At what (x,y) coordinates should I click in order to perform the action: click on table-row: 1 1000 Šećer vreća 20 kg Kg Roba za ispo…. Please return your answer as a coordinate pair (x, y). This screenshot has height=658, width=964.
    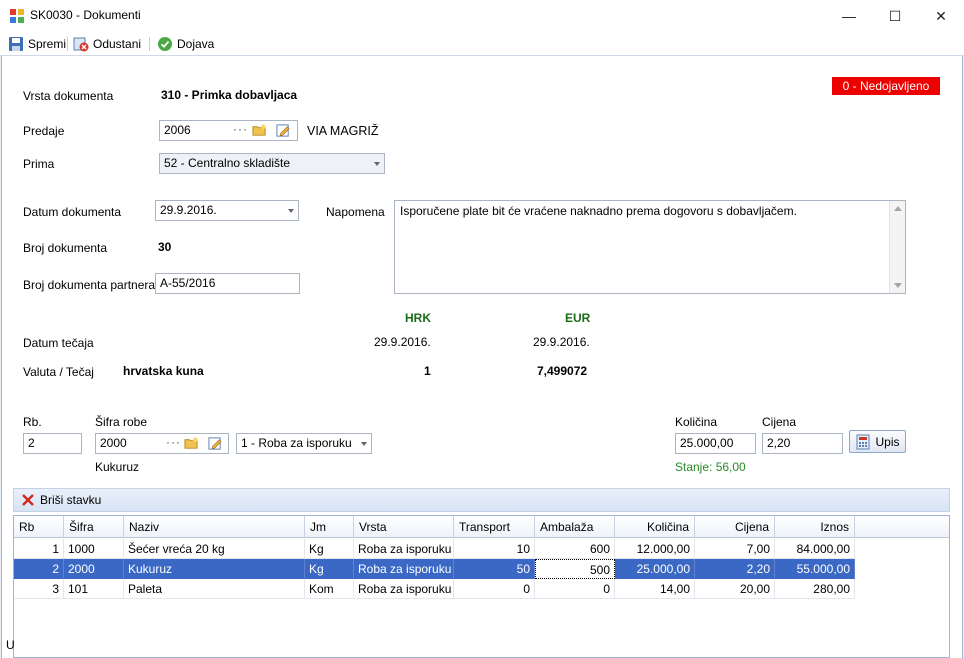
    Looking at the image, I should click on (434, 549).